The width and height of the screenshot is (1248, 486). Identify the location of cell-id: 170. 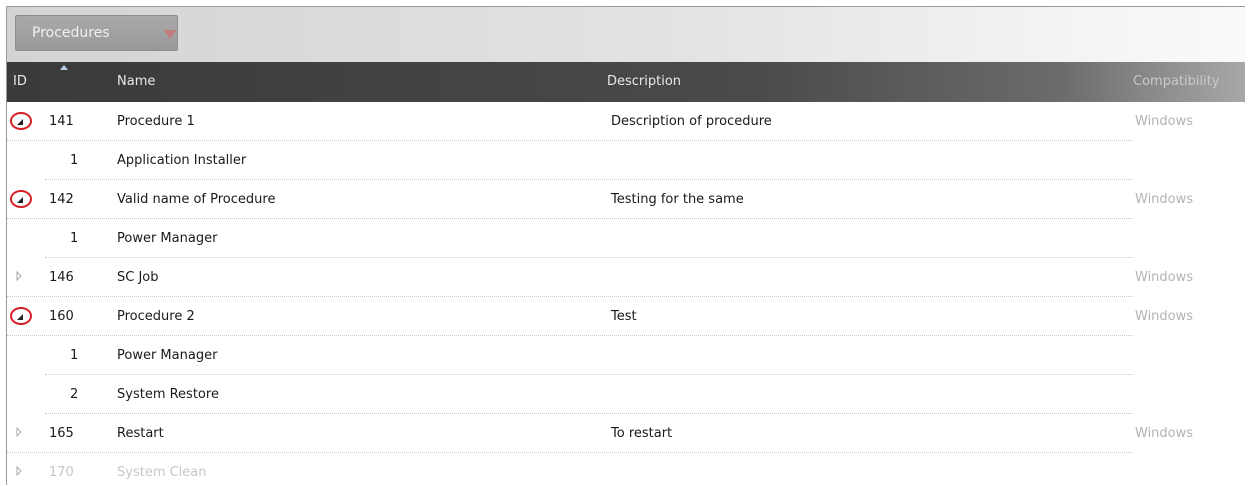
(61, 472).